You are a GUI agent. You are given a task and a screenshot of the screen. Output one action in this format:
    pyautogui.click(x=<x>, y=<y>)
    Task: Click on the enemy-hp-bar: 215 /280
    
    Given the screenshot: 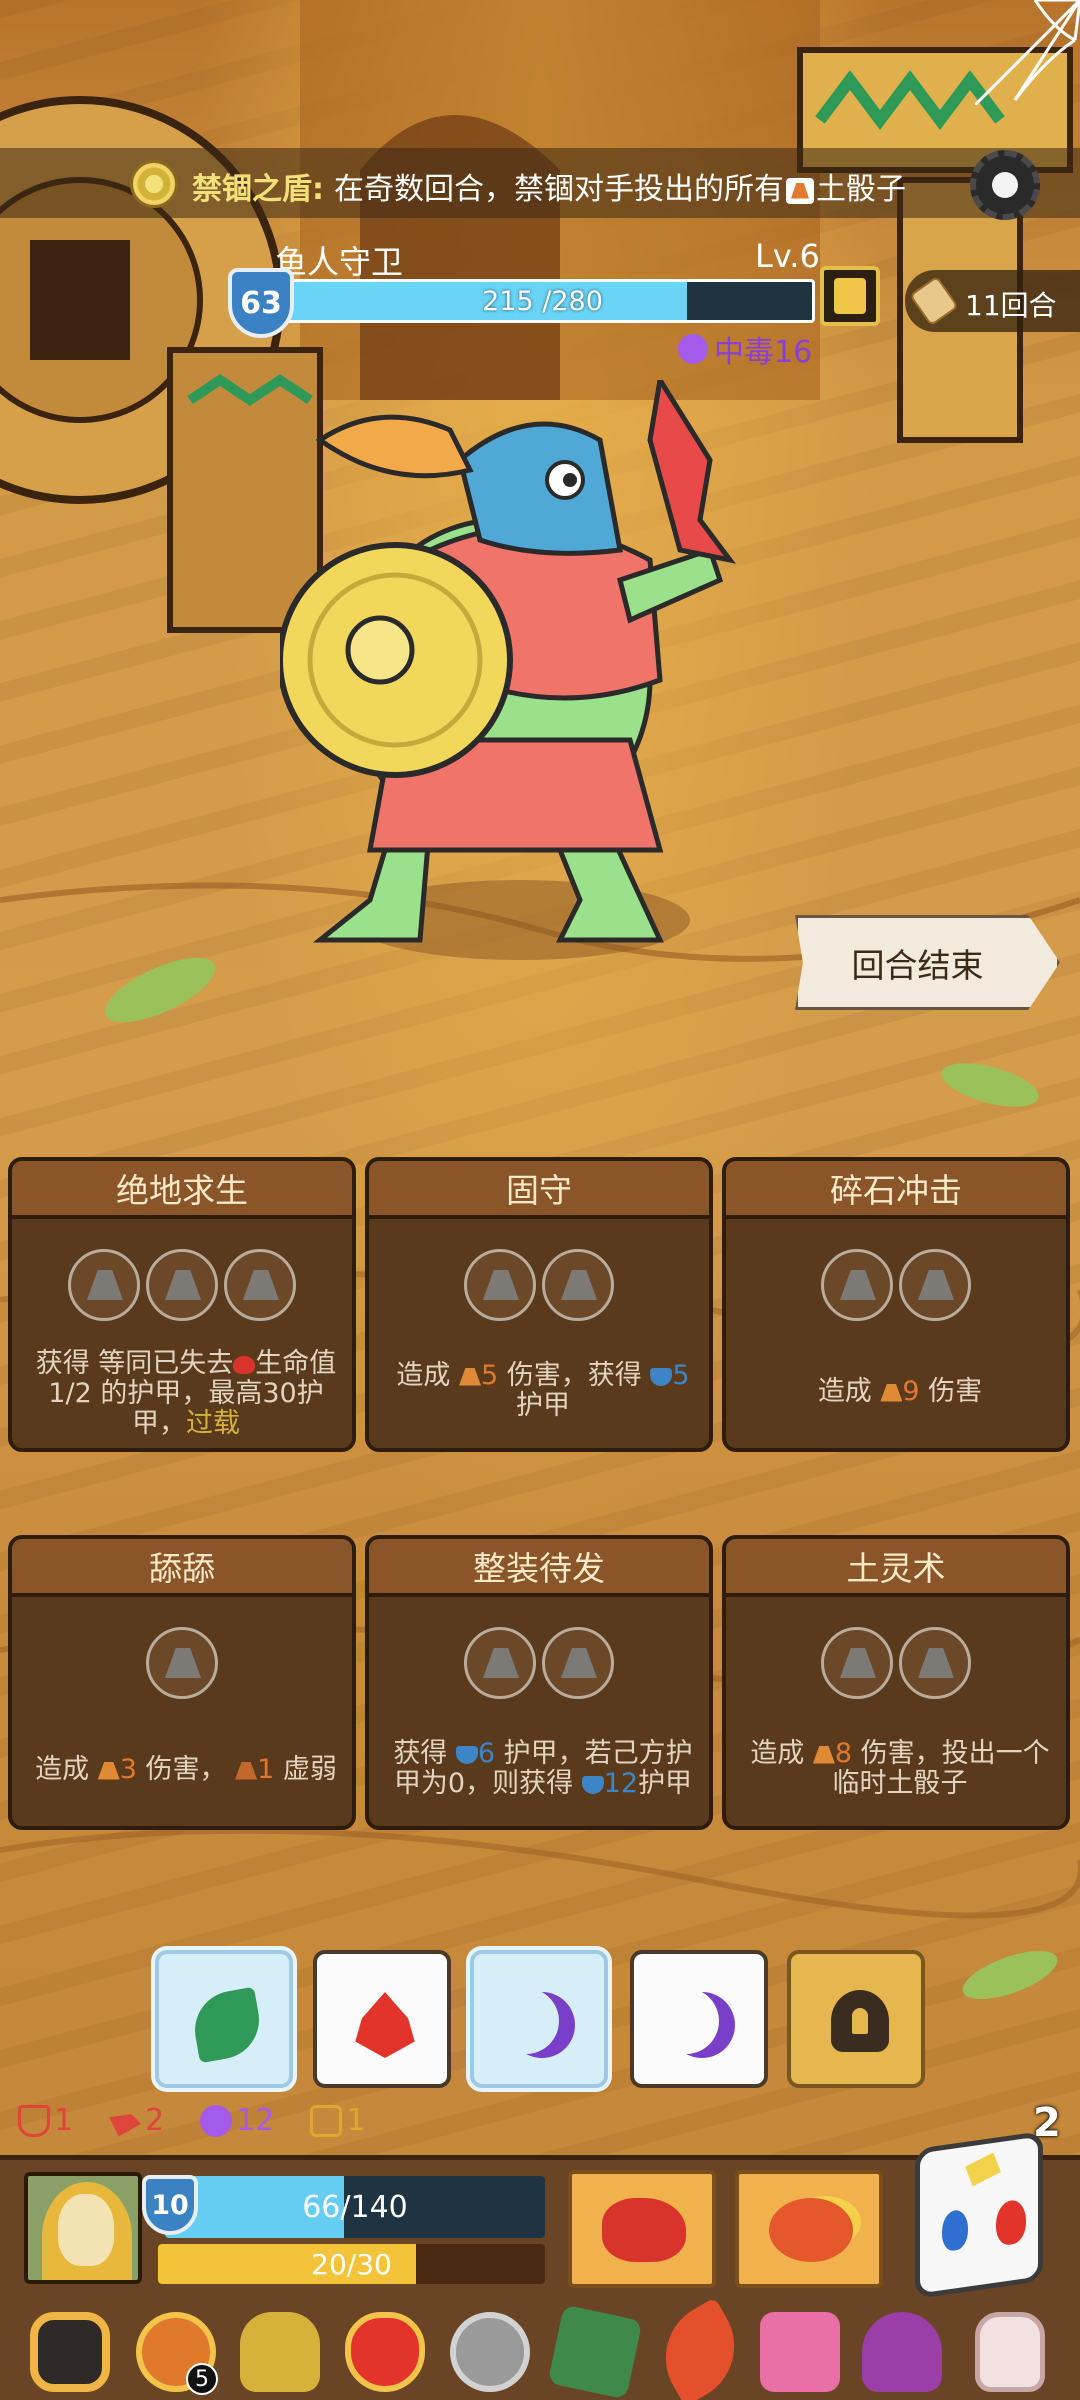 What is the action you would take?
    pyautogui.click(x=542, y=301)
    